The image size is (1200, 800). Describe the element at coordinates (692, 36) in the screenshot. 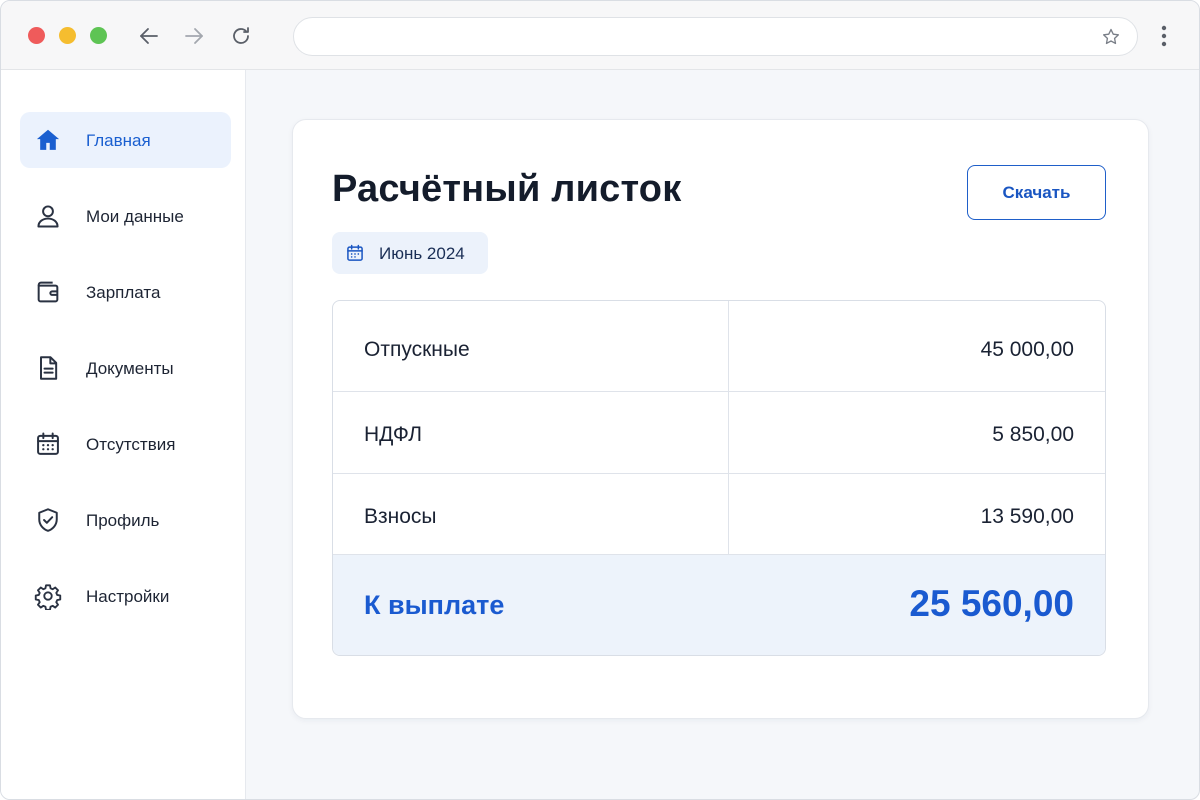

I see `url-input` at that location.